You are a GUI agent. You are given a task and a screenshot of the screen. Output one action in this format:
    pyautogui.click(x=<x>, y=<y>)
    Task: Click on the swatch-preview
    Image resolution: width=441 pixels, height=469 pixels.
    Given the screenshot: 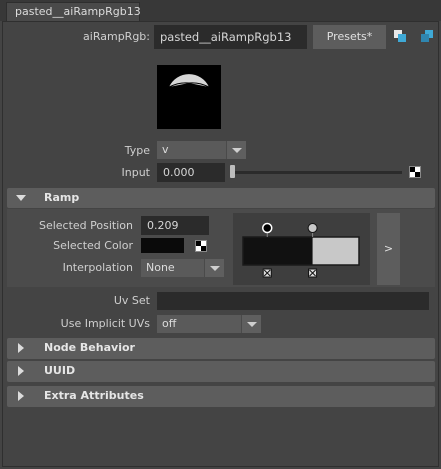 What is the action you would take?
    pyautogui.click(x=189, y=97)
    